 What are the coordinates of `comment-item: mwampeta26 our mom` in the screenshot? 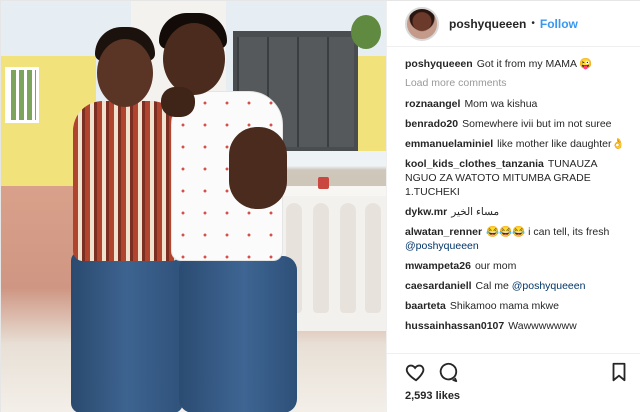 It's located at (516, 266).